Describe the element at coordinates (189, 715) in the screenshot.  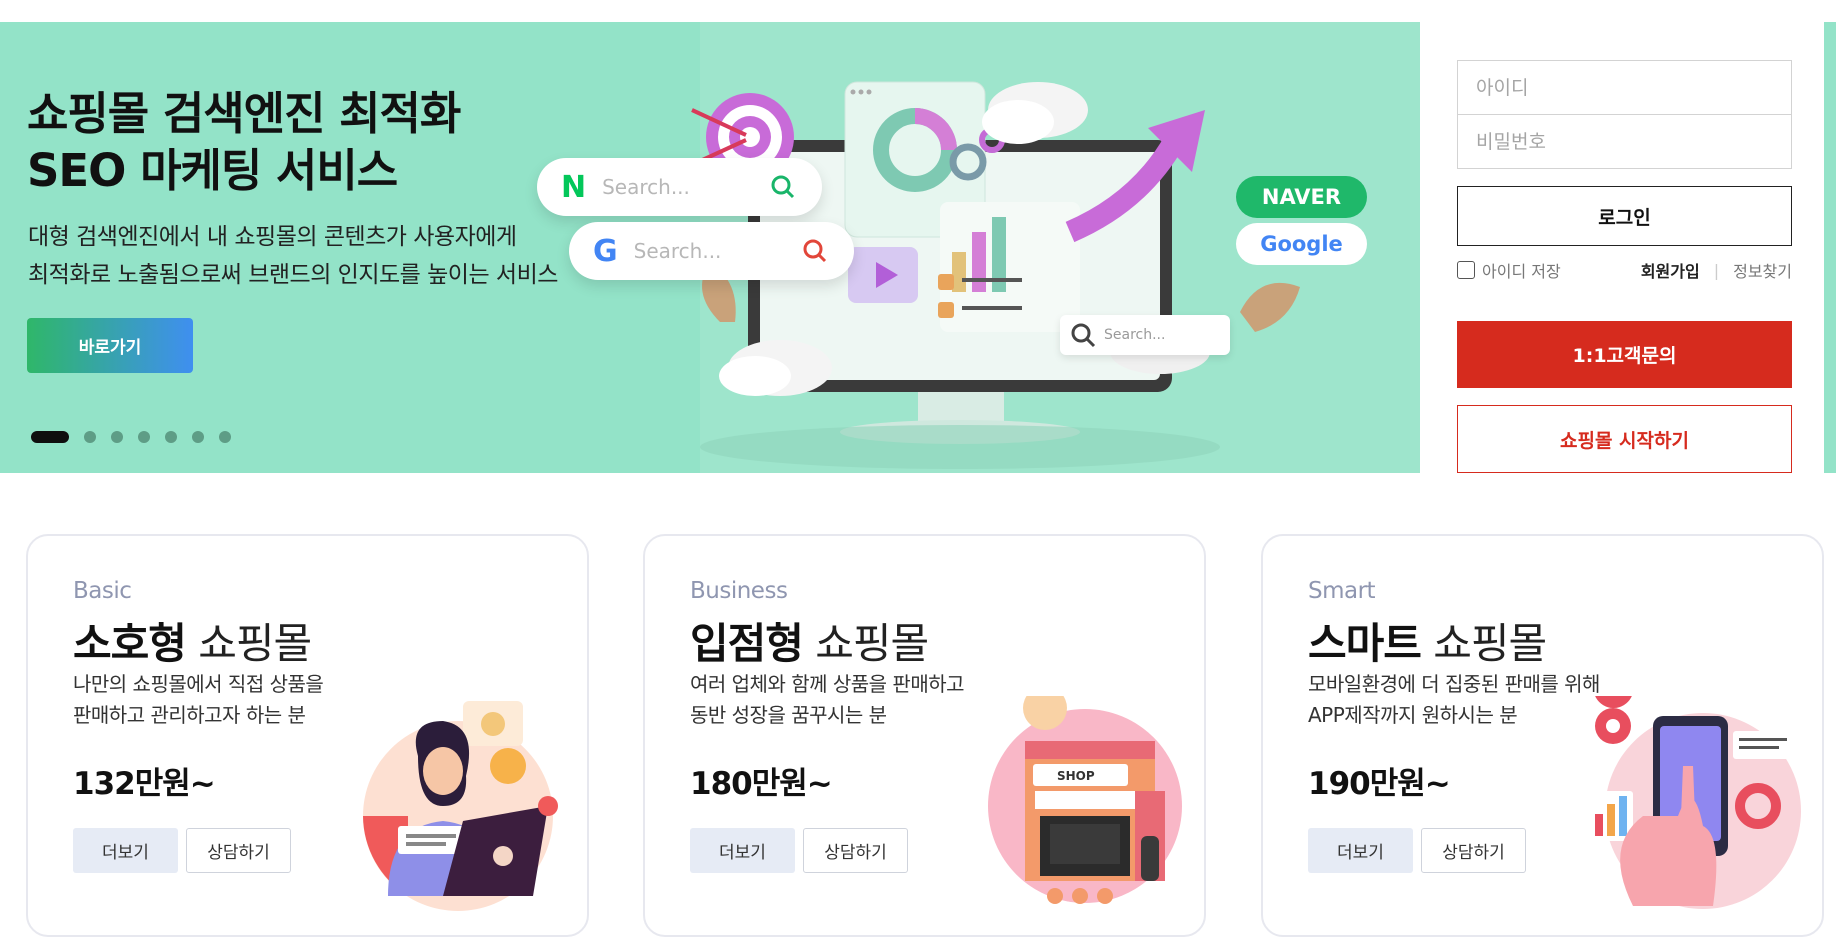
I see `plan-desc-line: 판매하고 관리하고자 하는 분` at that location.